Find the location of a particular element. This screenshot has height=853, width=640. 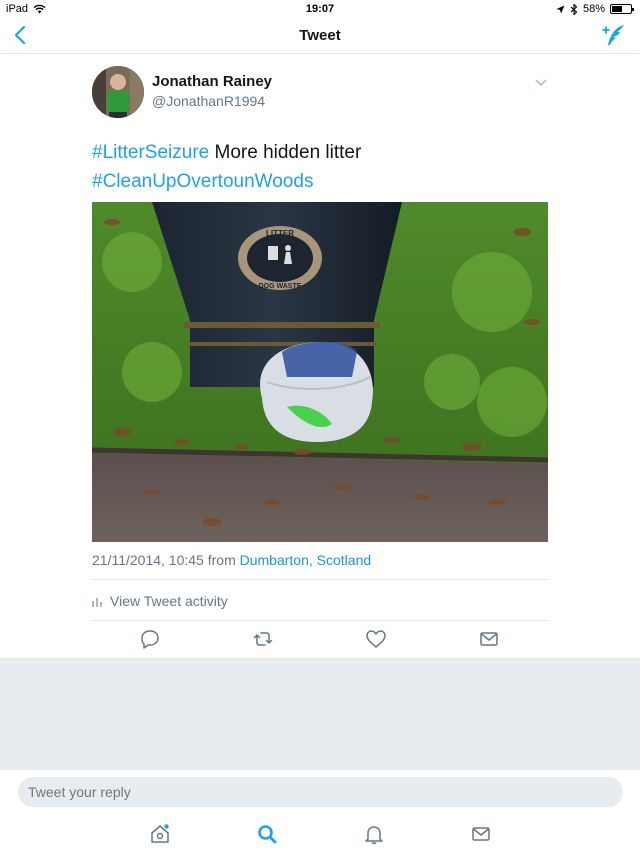

navigation-bar: Tweet is located at coordinates (320, 36).